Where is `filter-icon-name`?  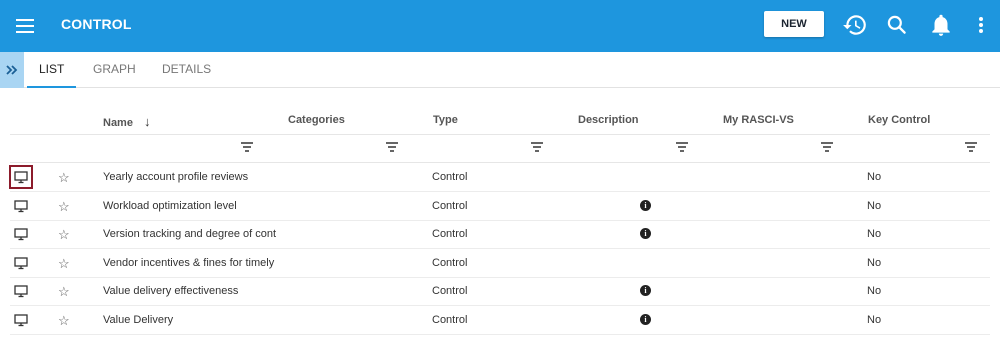 filter-icon-name is located at coordinates (247, 147).